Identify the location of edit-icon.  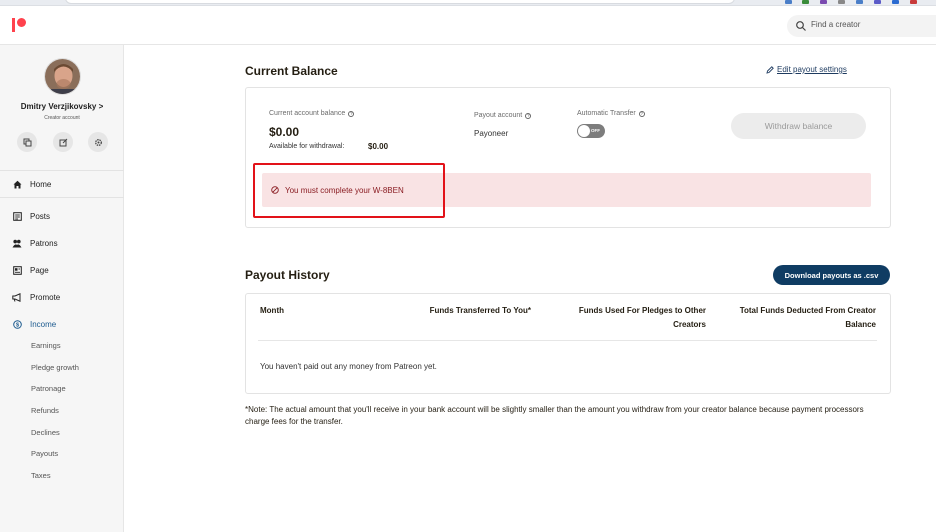
(63, 142).